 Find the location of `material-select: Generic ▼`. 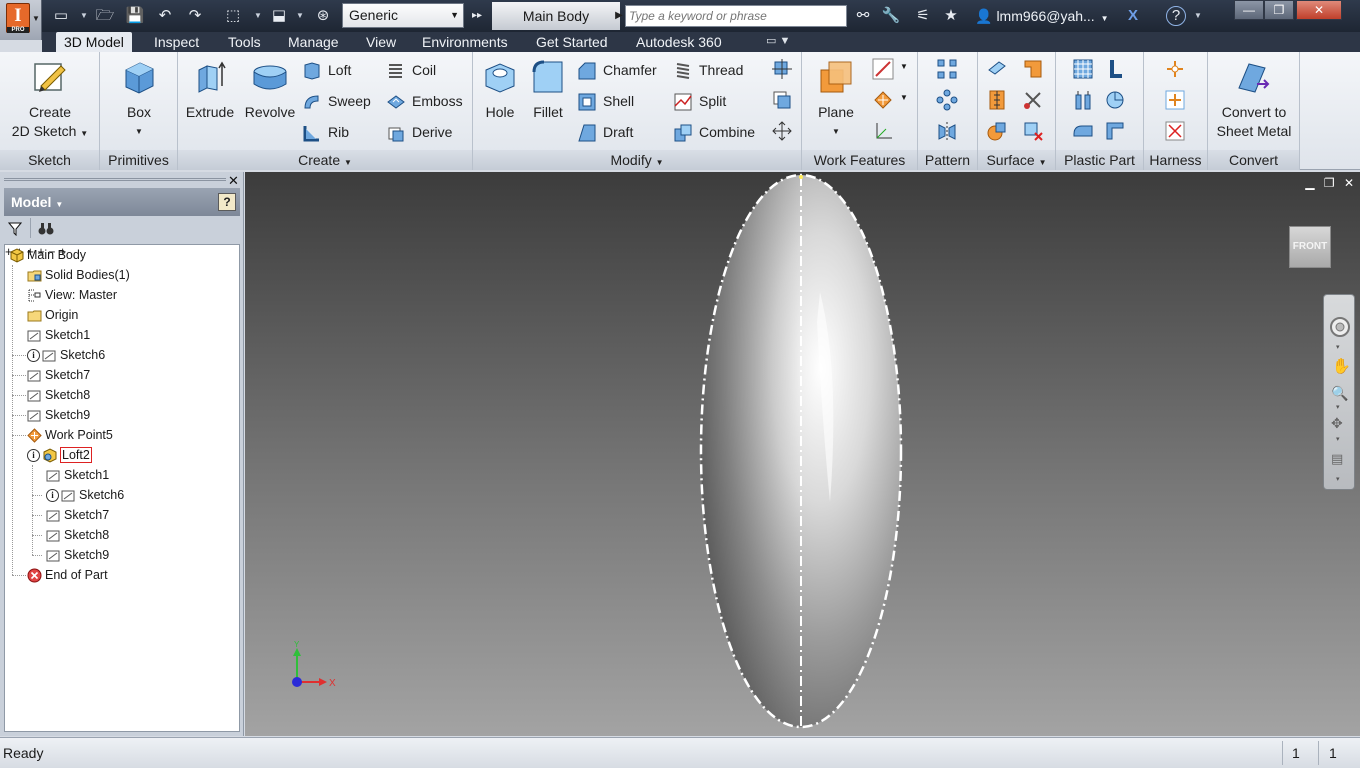

material-select: Generic ▼ is located at coordinates (403, 15).